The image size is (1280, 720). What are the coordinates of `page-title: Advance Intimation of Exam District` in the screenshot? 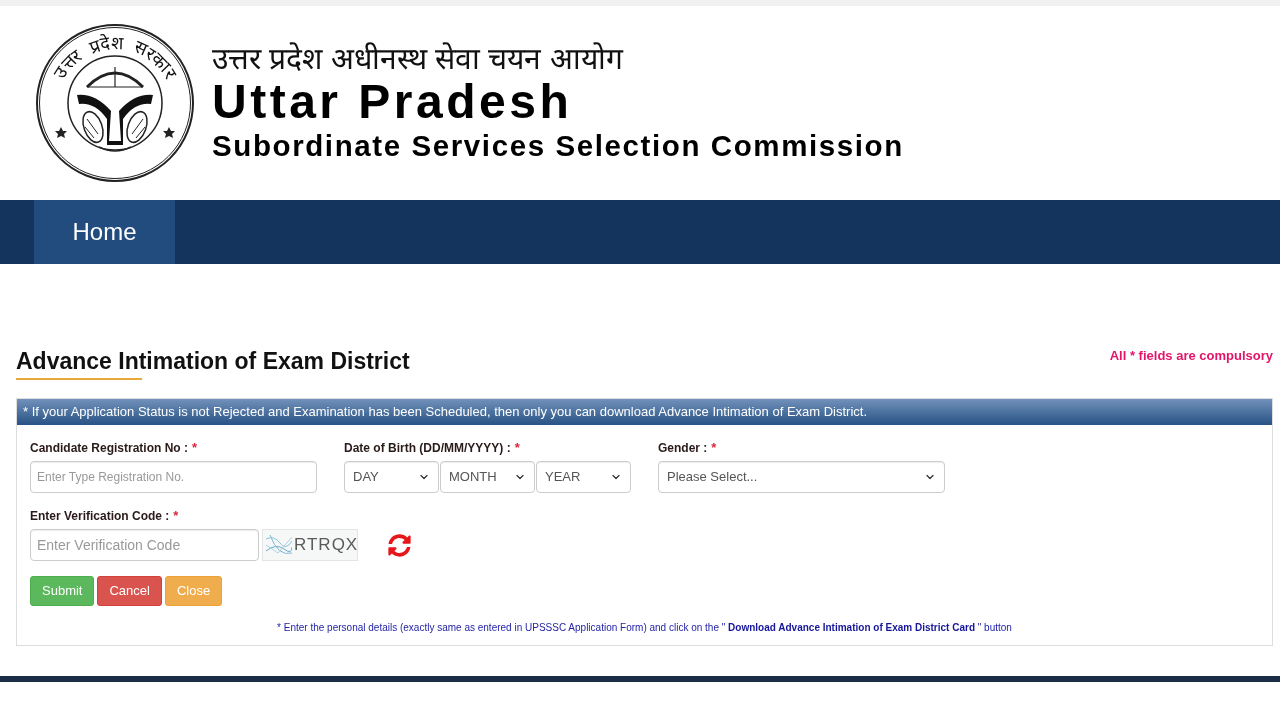 It's located at (213, 361).